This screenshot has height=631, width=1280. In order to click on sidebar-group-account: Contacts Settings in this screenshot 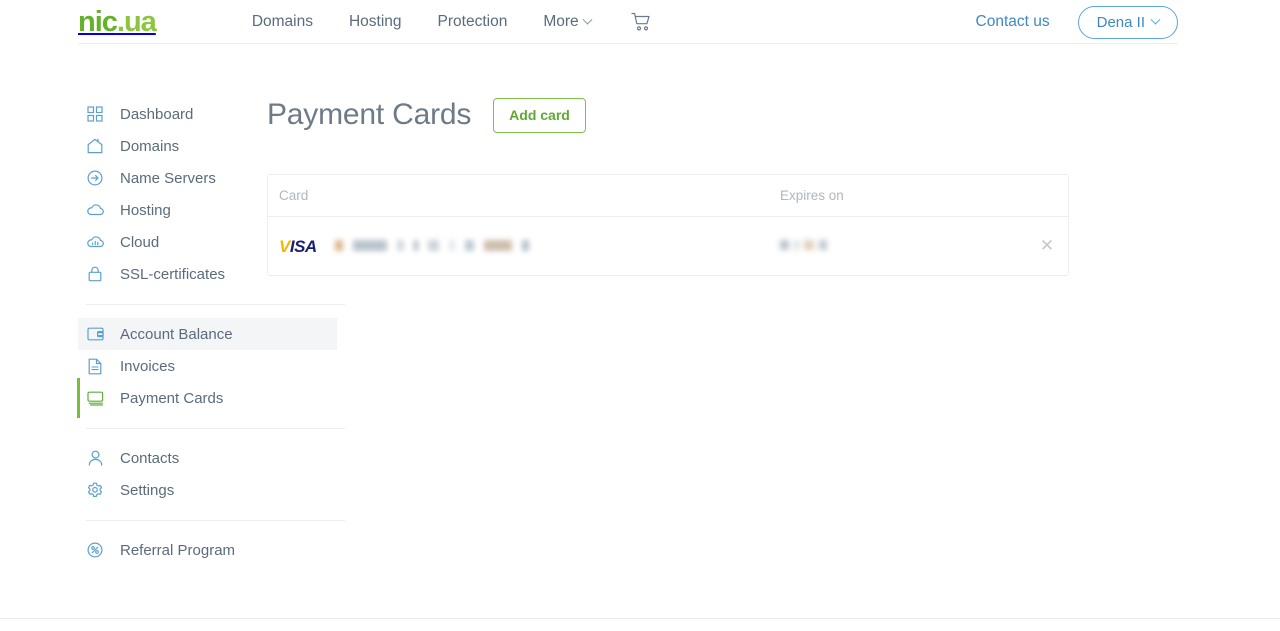, I will do `click(172, 474)`.